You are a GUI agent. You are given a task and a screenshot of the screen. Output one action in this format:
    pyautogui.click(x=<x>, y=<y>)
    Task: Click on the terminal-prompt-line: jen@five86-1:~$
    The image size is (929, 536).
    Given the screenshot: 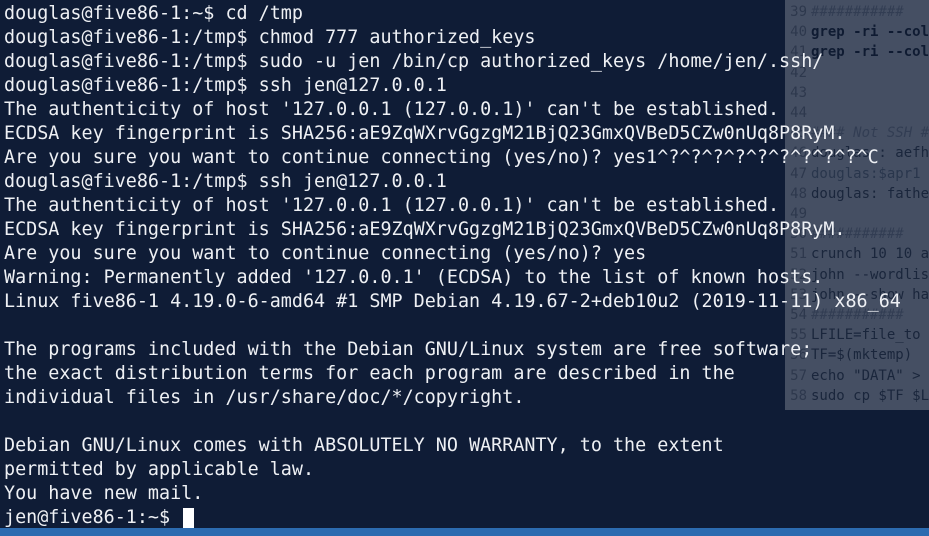 What is the action you would take?
    pyautogui.click(x=452, y=518)
    